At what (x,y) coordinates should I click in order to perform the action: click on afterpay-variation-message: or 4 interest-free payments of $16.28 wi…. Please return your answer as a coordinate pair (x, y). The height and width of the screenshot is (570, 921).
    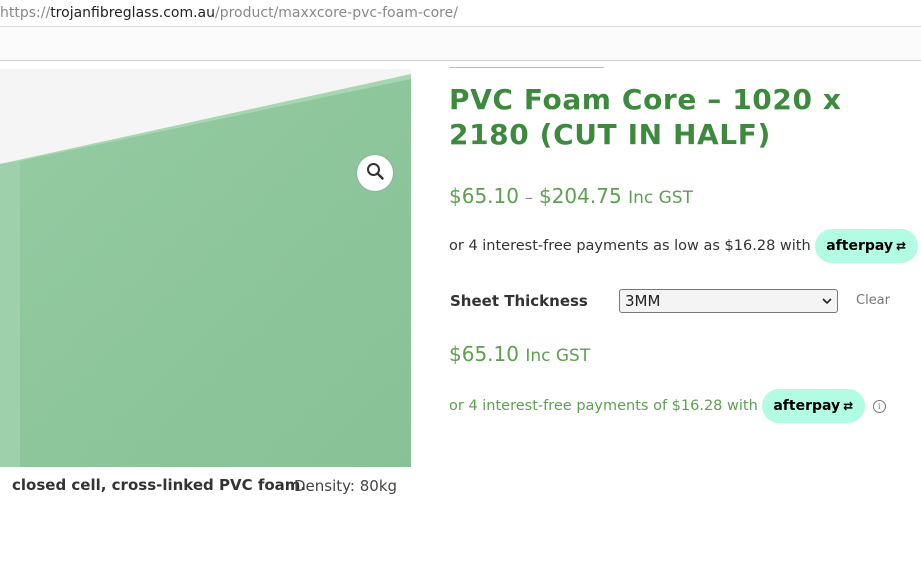
    Looking at the image, I should click on (667, 406).